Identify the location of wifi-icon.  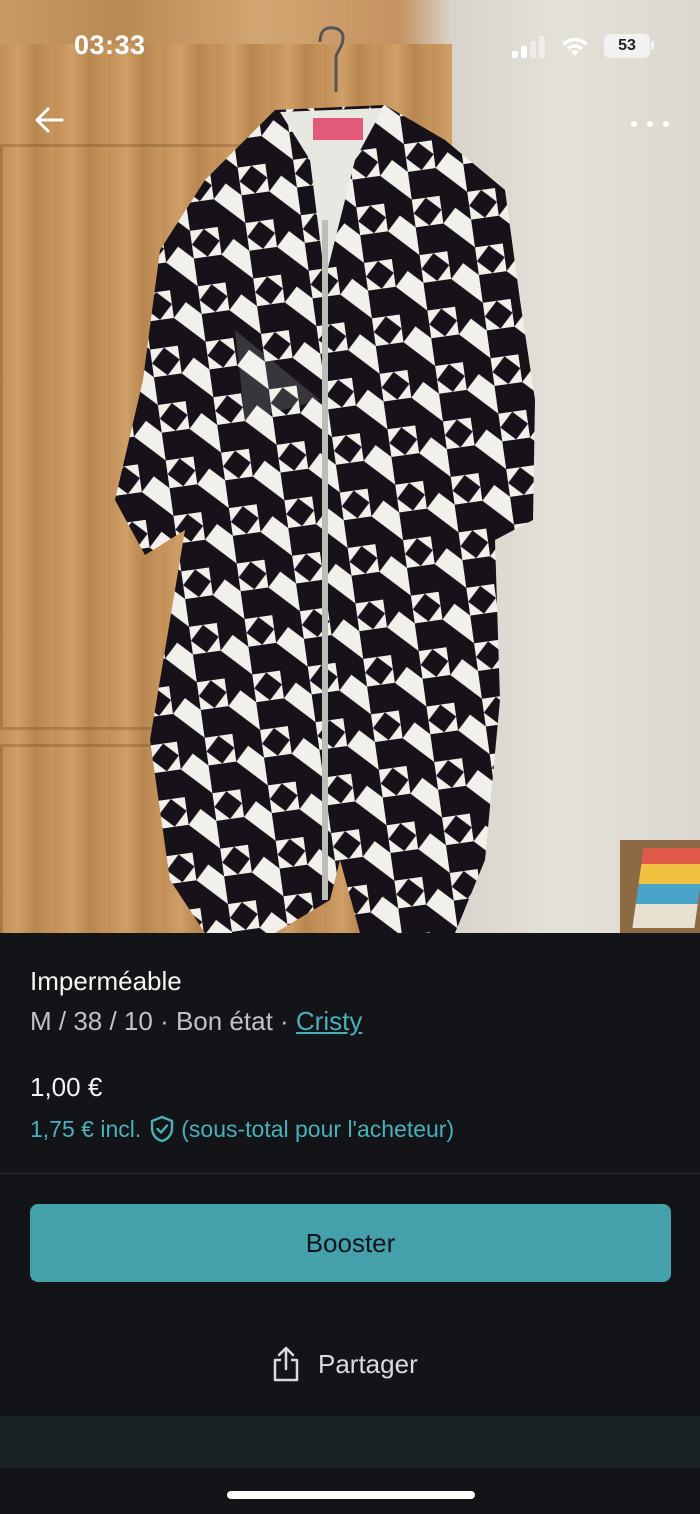
(575, 46).